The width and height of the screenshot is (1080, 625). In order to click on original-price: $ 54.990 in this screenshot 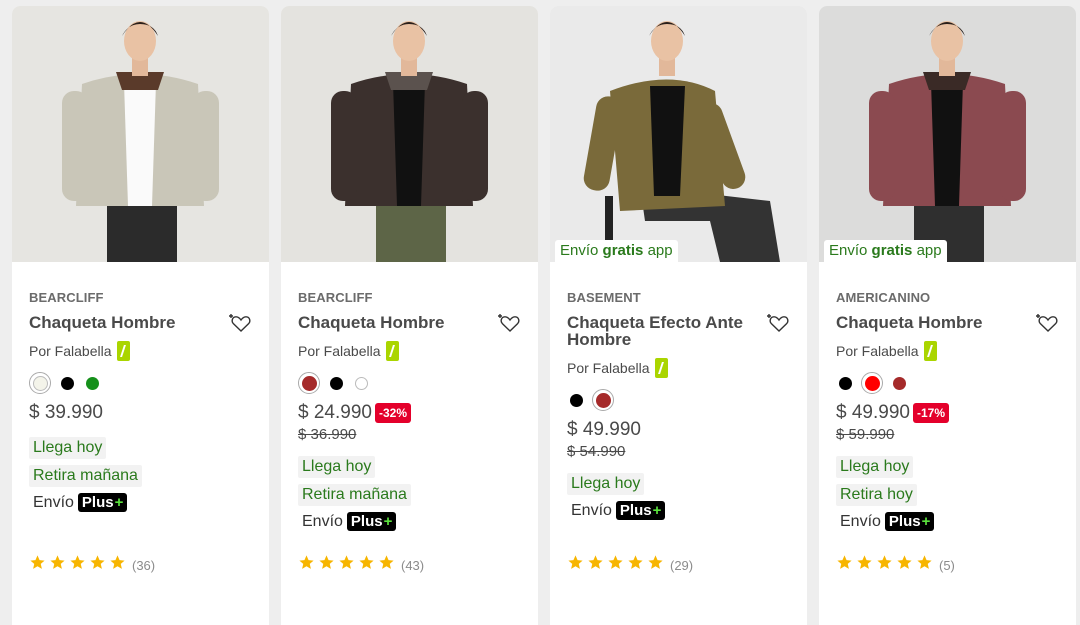, I will do `click(596, 451)`.